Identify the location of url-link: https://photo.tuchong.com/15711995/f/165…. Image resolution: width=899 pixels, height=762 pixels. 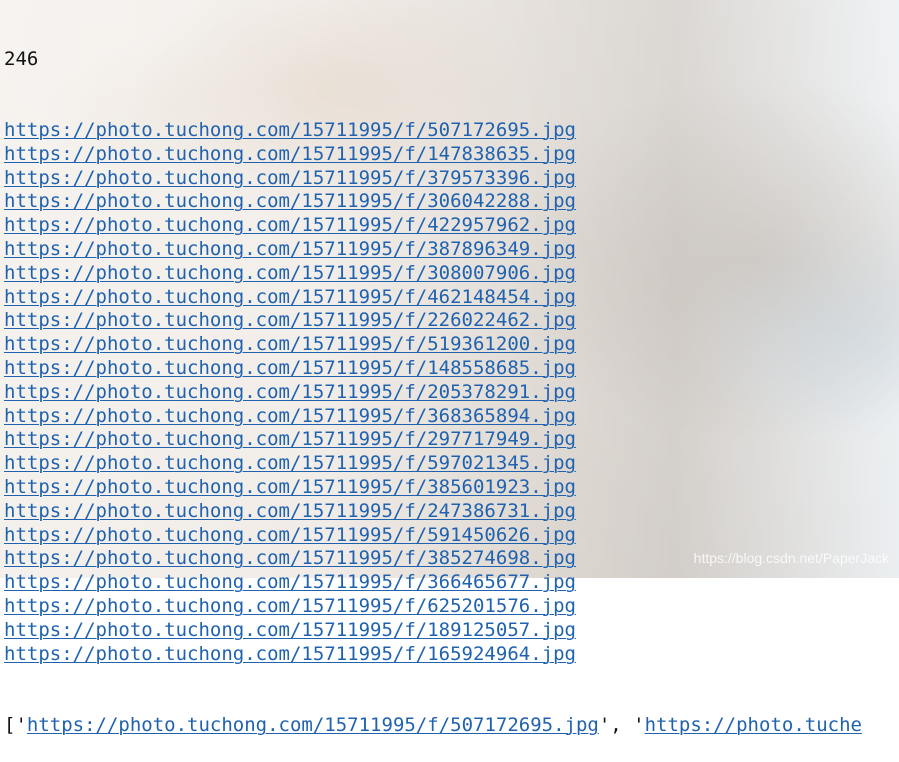
(451, 655).